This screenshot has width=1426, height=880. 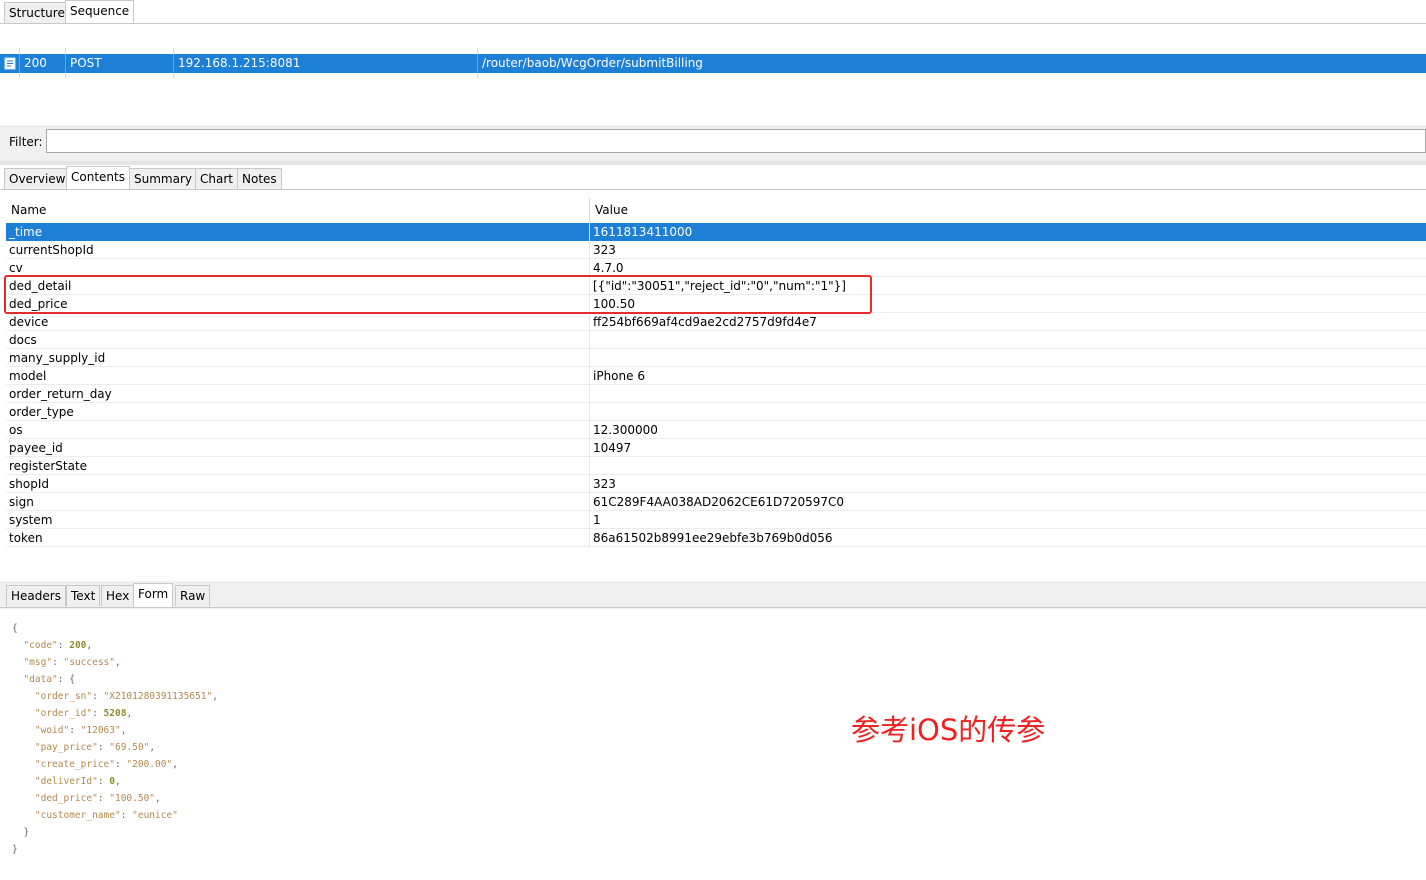 What do you see at coordinates (713, 12) in the screenshot?
I see `top-tab-bar: Structure Sequence` at bounding box center [713, 12].